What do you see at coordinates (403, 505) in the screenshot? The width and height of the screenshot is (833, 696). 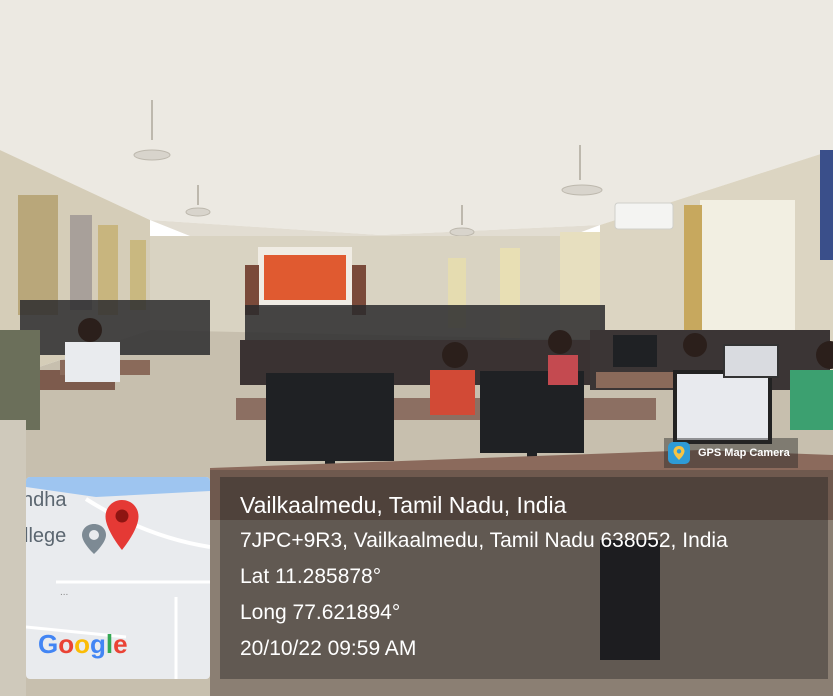 I see `location-title: Vailkaalmedu, Tamil Nadu, India` at bounding box center [403, 505].